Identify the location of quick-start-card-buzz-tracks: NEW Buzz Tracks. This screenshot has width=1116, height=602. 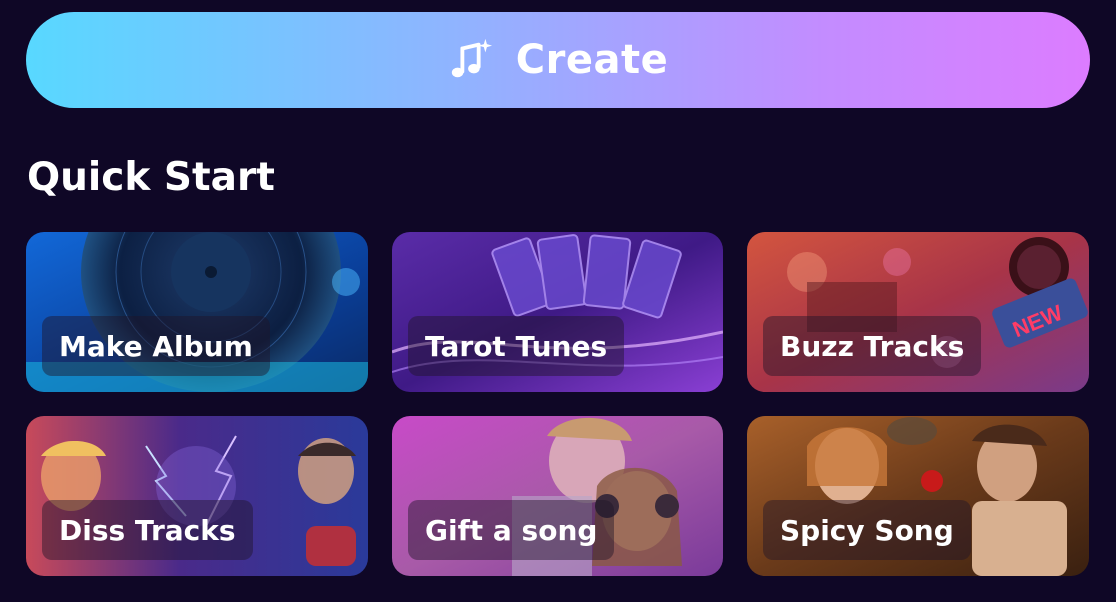
(918, 312).